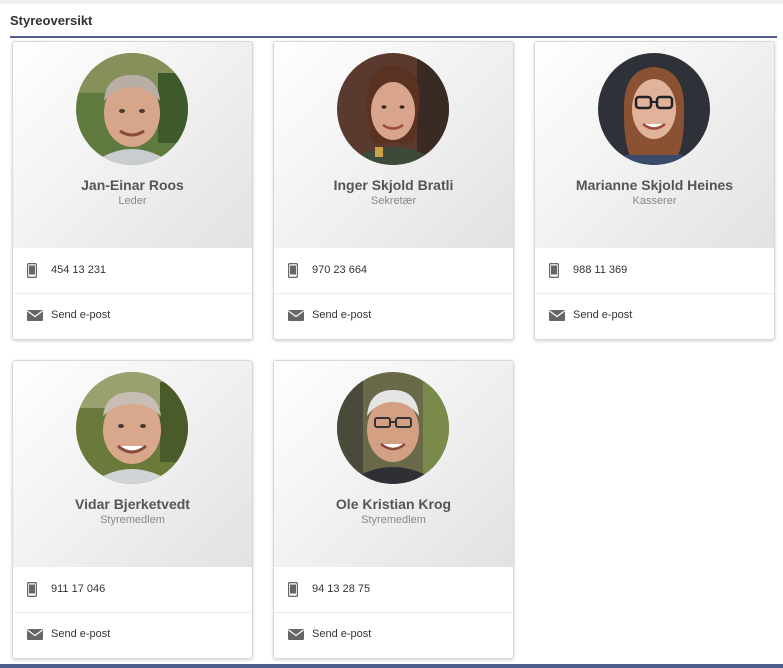 This screenshot has width=783, height=668. I want to click on member-role: Leder, so click(132, 201).